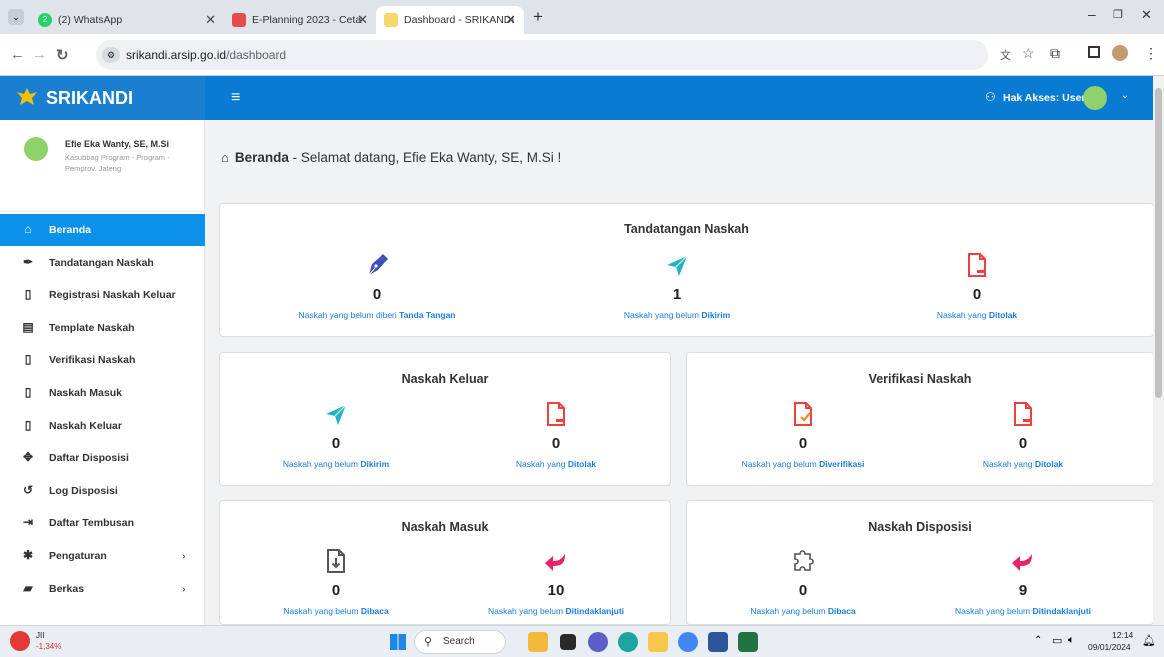  I want to click on stat-ditindaklanjuti: 10 Naskah yang belum Ditindaklanjuti, so click(556, 580).